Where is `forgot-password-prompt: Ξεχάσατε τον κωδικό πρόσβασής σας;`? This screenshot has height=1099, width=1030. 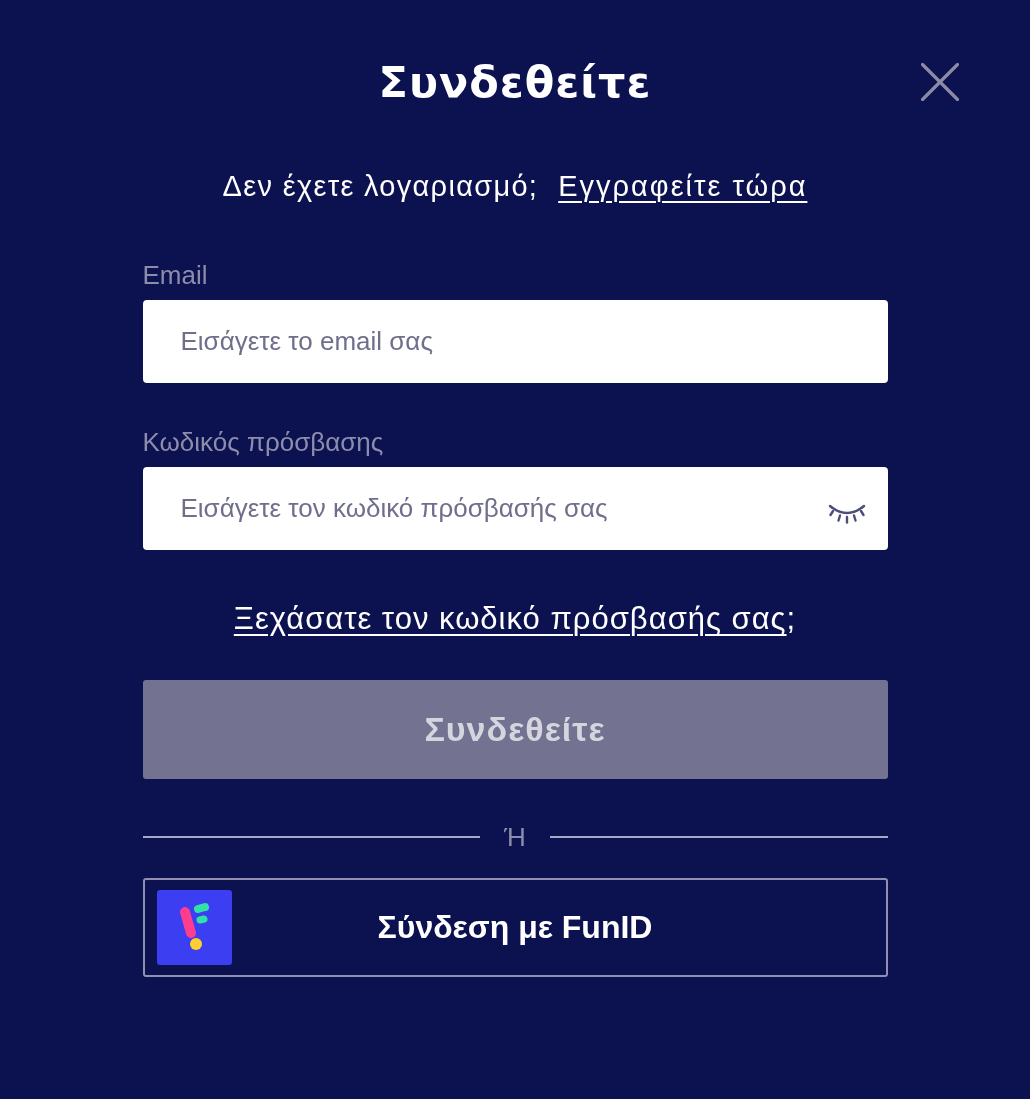
forgot-password-prompt: Ξεχάσατε τον κωδικό πρόσβασής σας; is located at coordinates (515, 619).